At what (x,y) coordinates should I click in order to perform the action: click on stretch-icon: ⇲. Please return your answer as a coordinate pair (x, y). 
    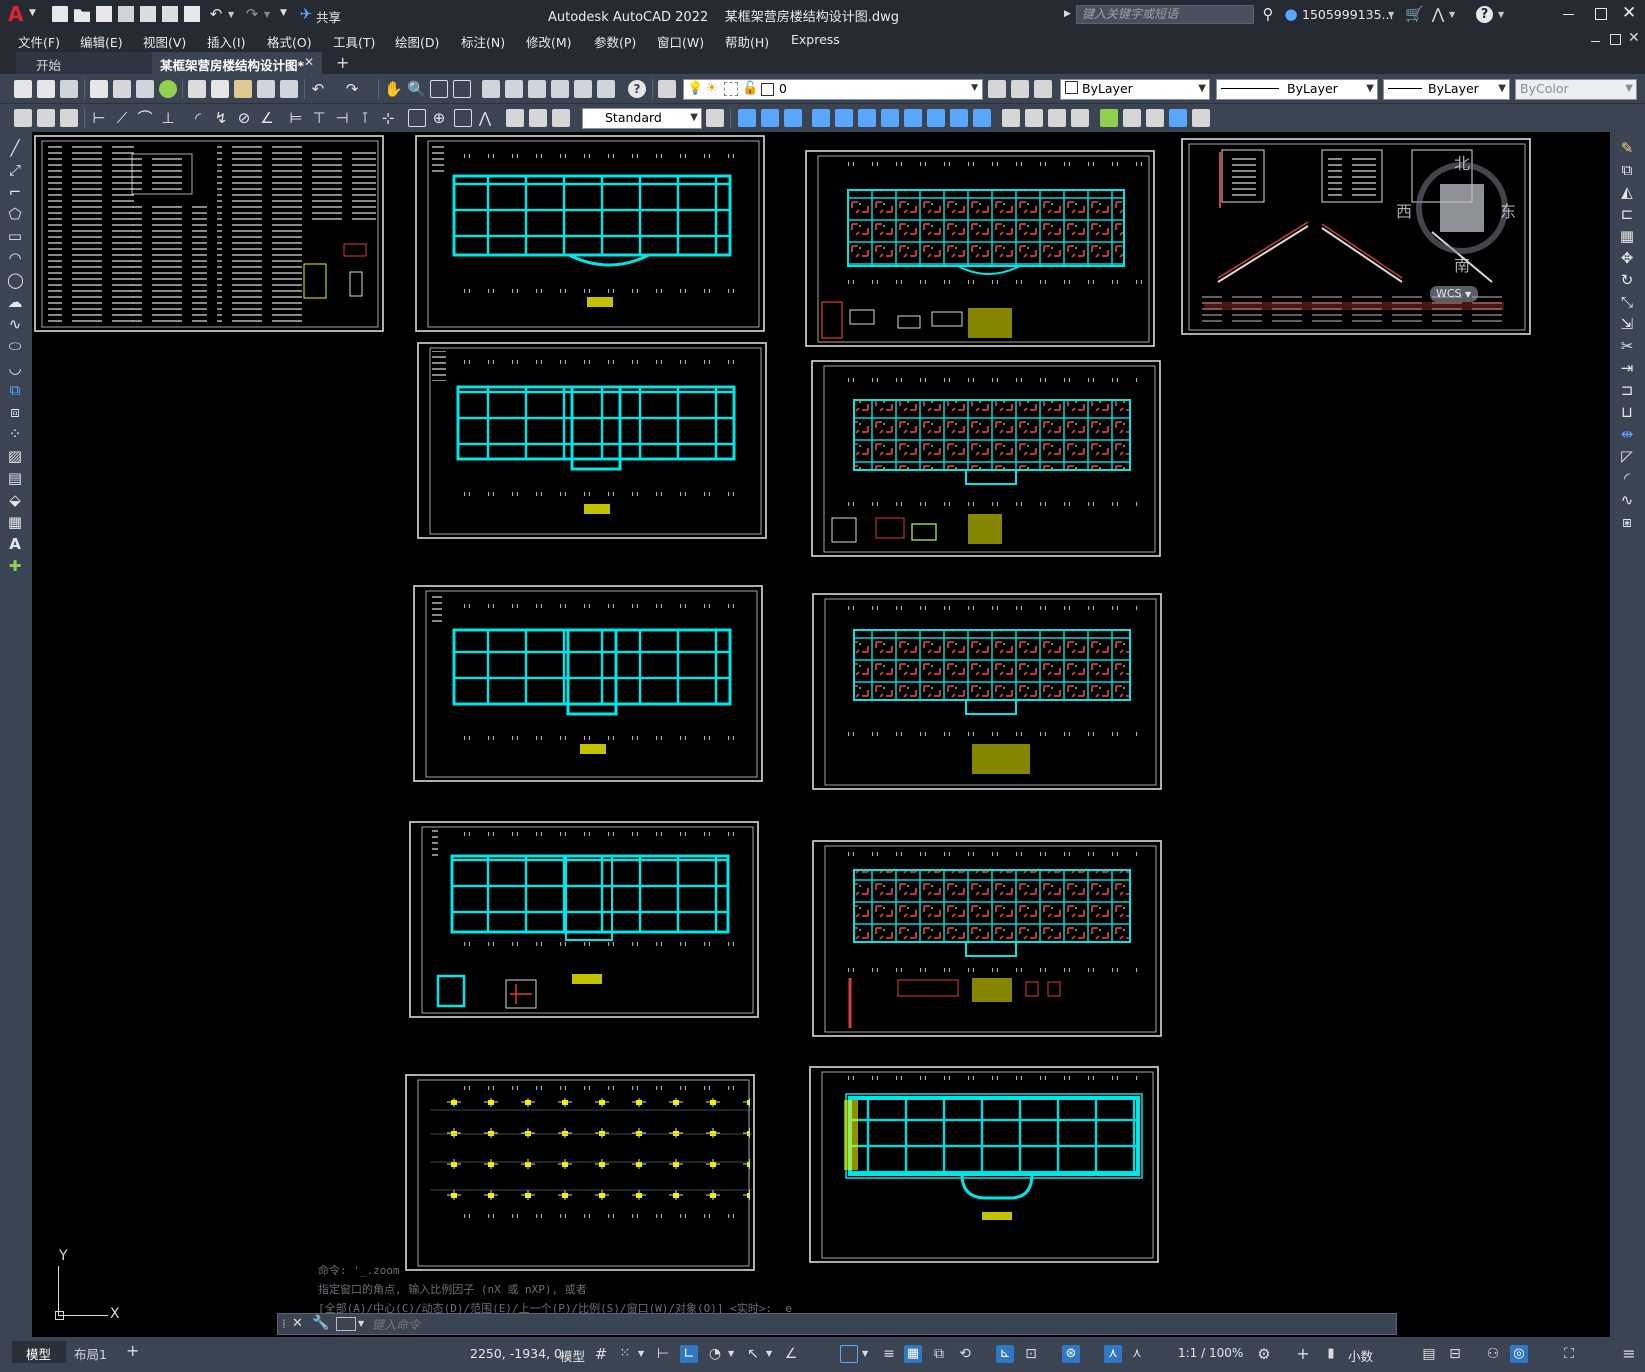
    Looking at the image, I should click on (1627, 324).